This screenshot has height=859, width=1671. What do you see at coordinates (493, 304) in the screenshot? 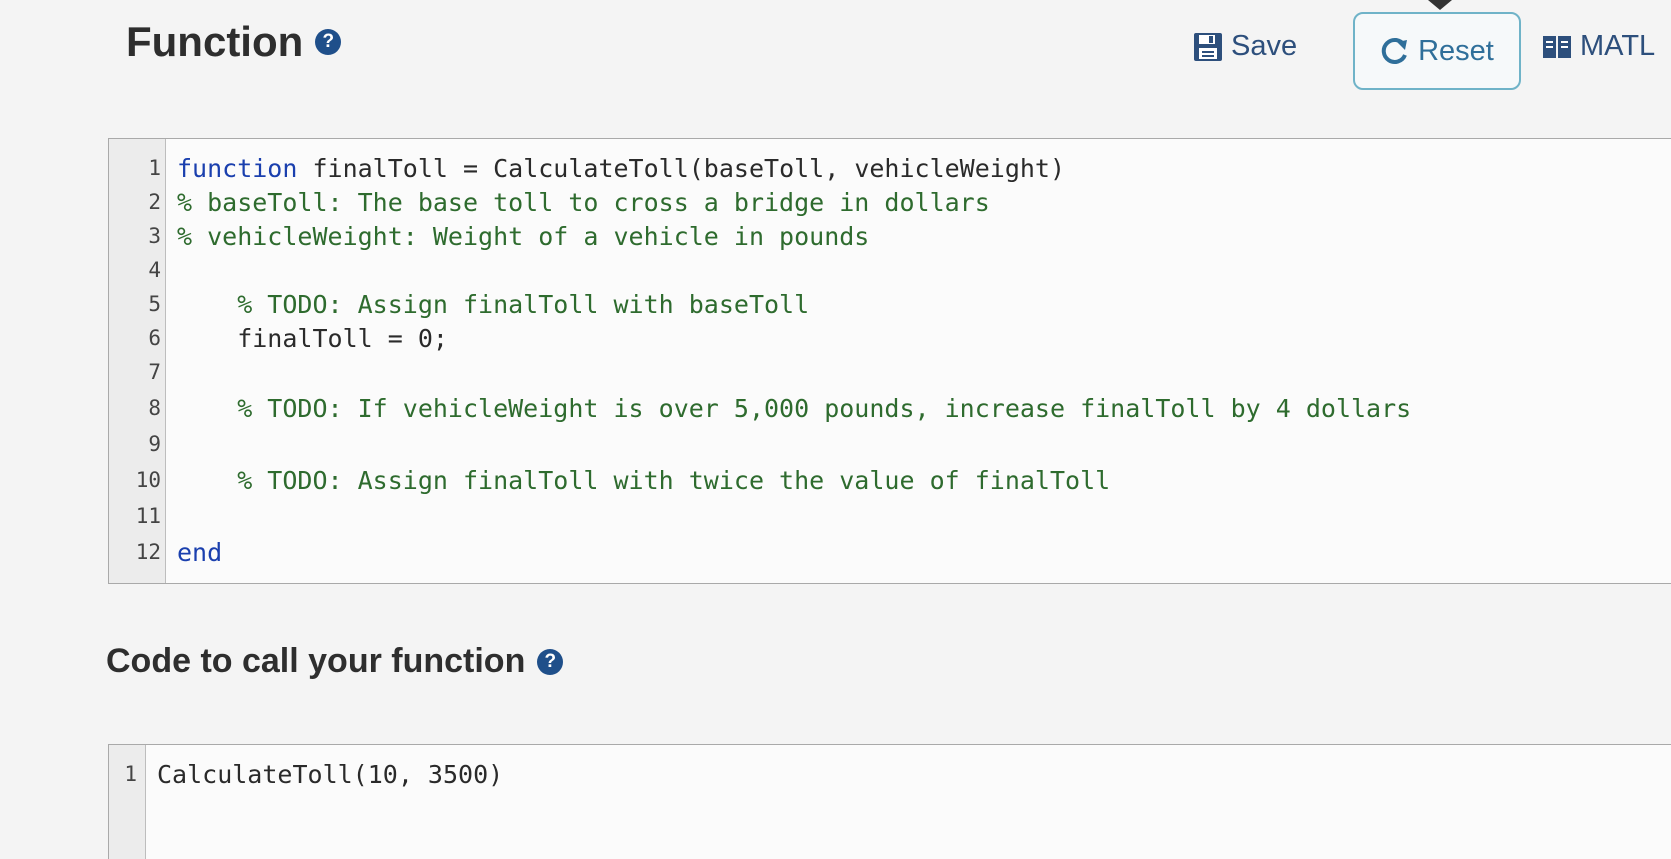
I see `code-comment: % TODO: Assign finalToll with baseToll` at bounding box center [493, 304].